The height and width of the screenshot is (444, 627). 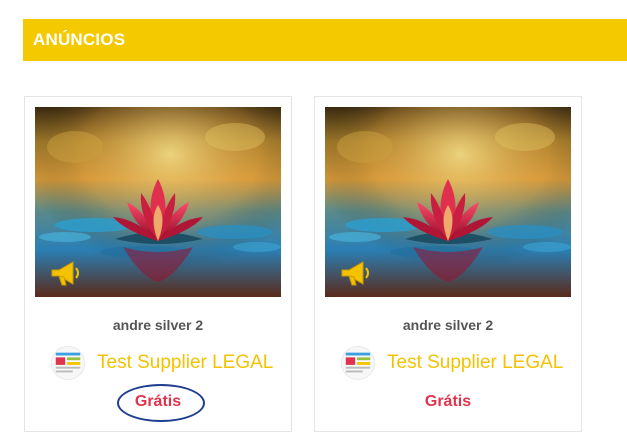 What do you see at coordinates (79, 39) in the screenshot?
I see `section-title: ANÚNCIOS` at bounding box center [79, 39].